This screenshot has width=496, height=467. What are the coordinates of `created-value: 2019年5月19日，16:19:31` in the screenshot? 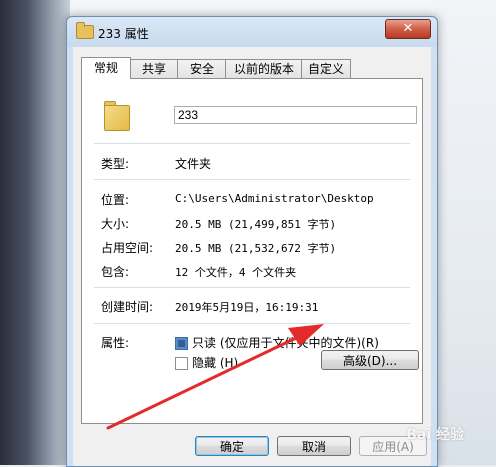 It's located at (247, 307).